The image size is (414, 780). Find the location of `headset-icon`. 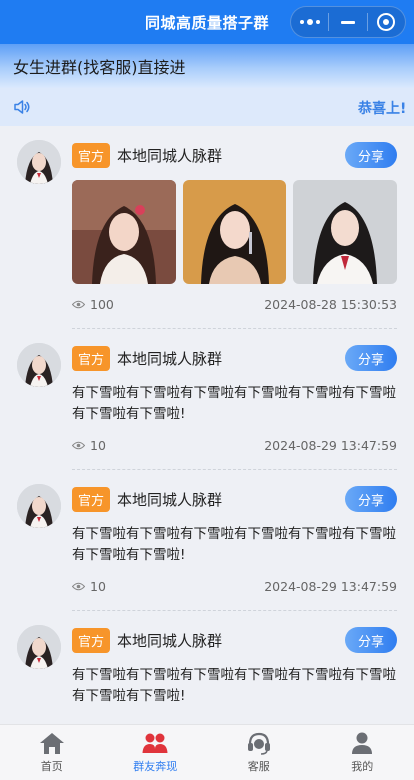

headset-icon is located at coordinates (258, 743).